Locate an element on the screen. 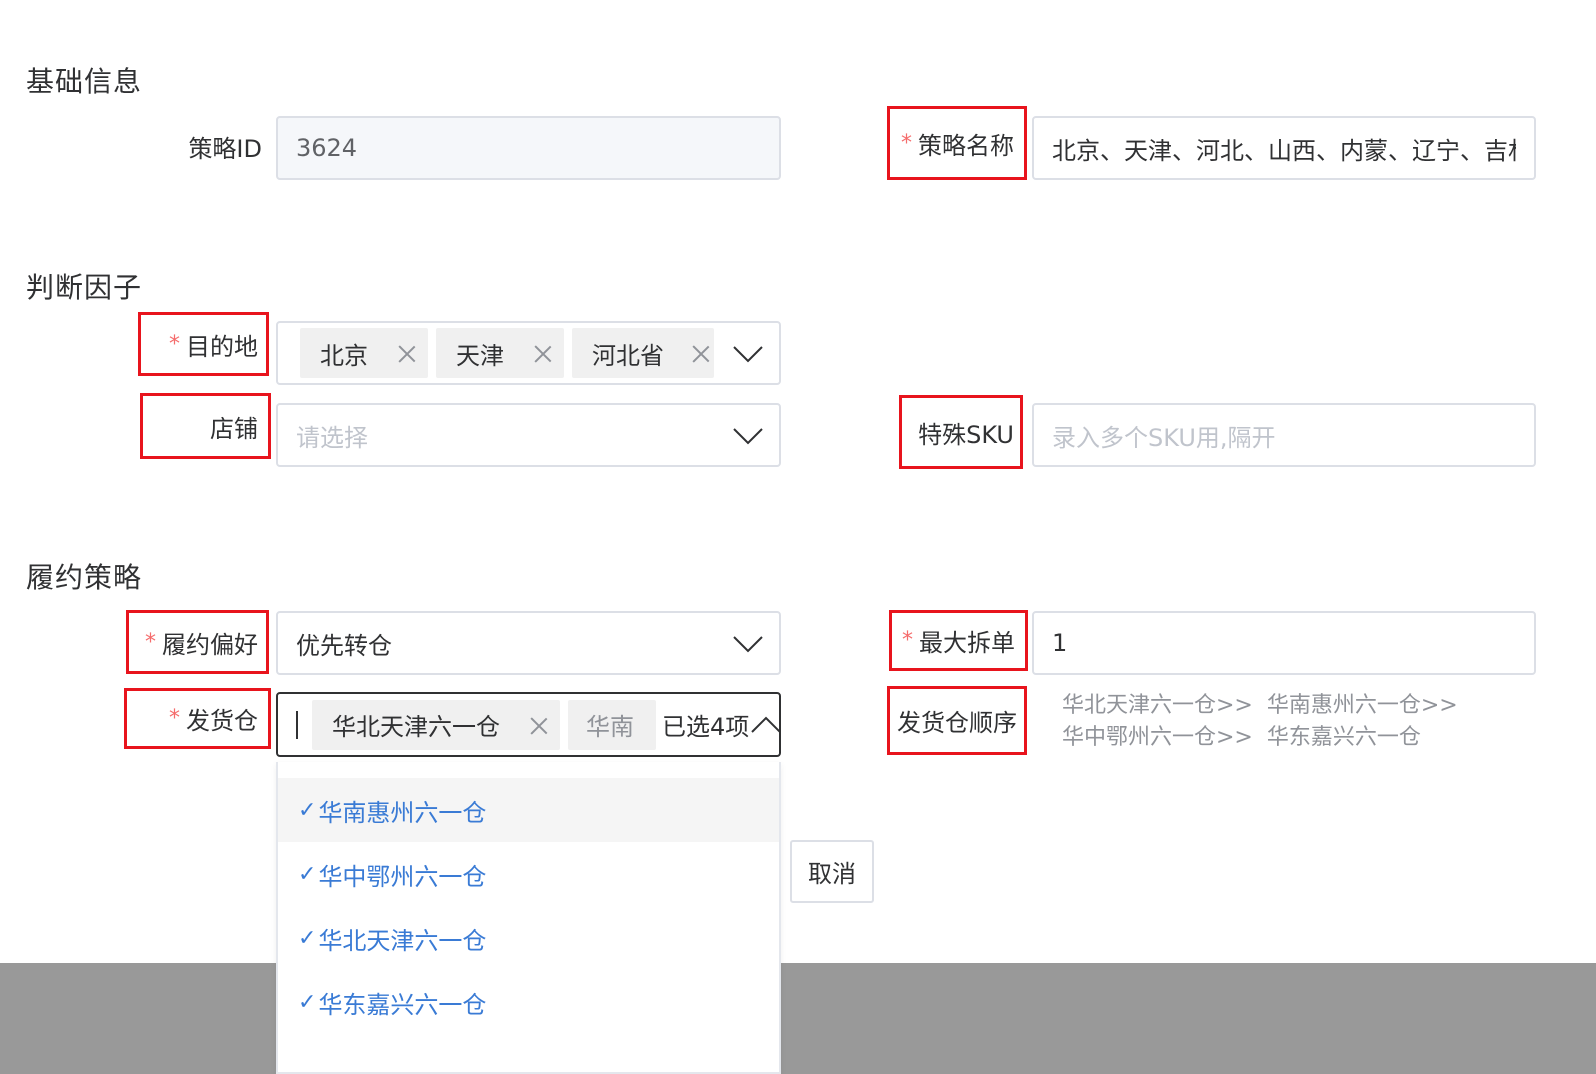 The width and height of the screenshot is (1596, 1074). warehouse-tag: 华北天津六一仓 is located at coordinates (436, 724).